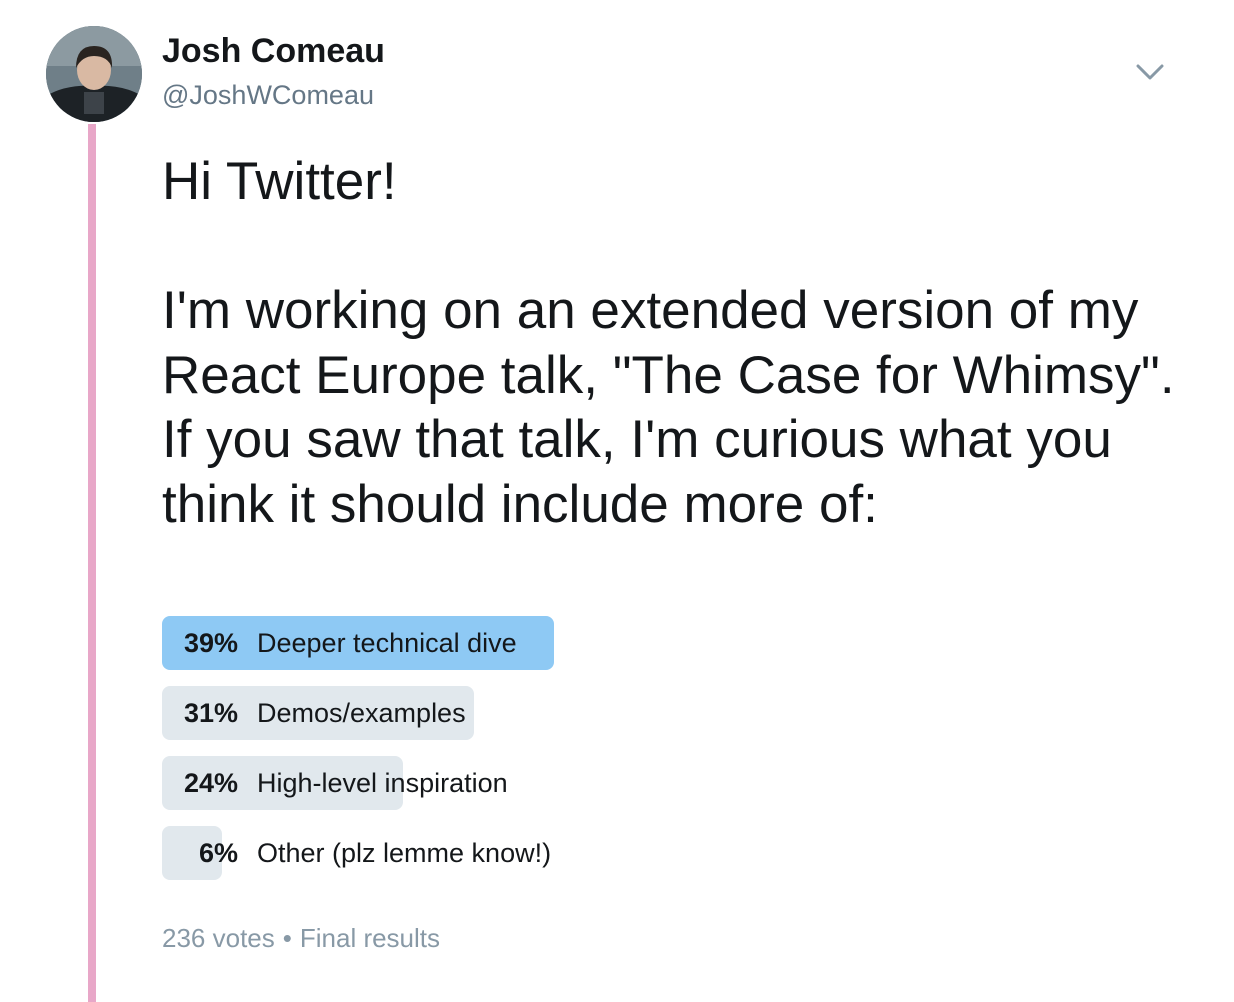  I want to click on poll-footer: 236 votes • Final results, so click(301, 938).